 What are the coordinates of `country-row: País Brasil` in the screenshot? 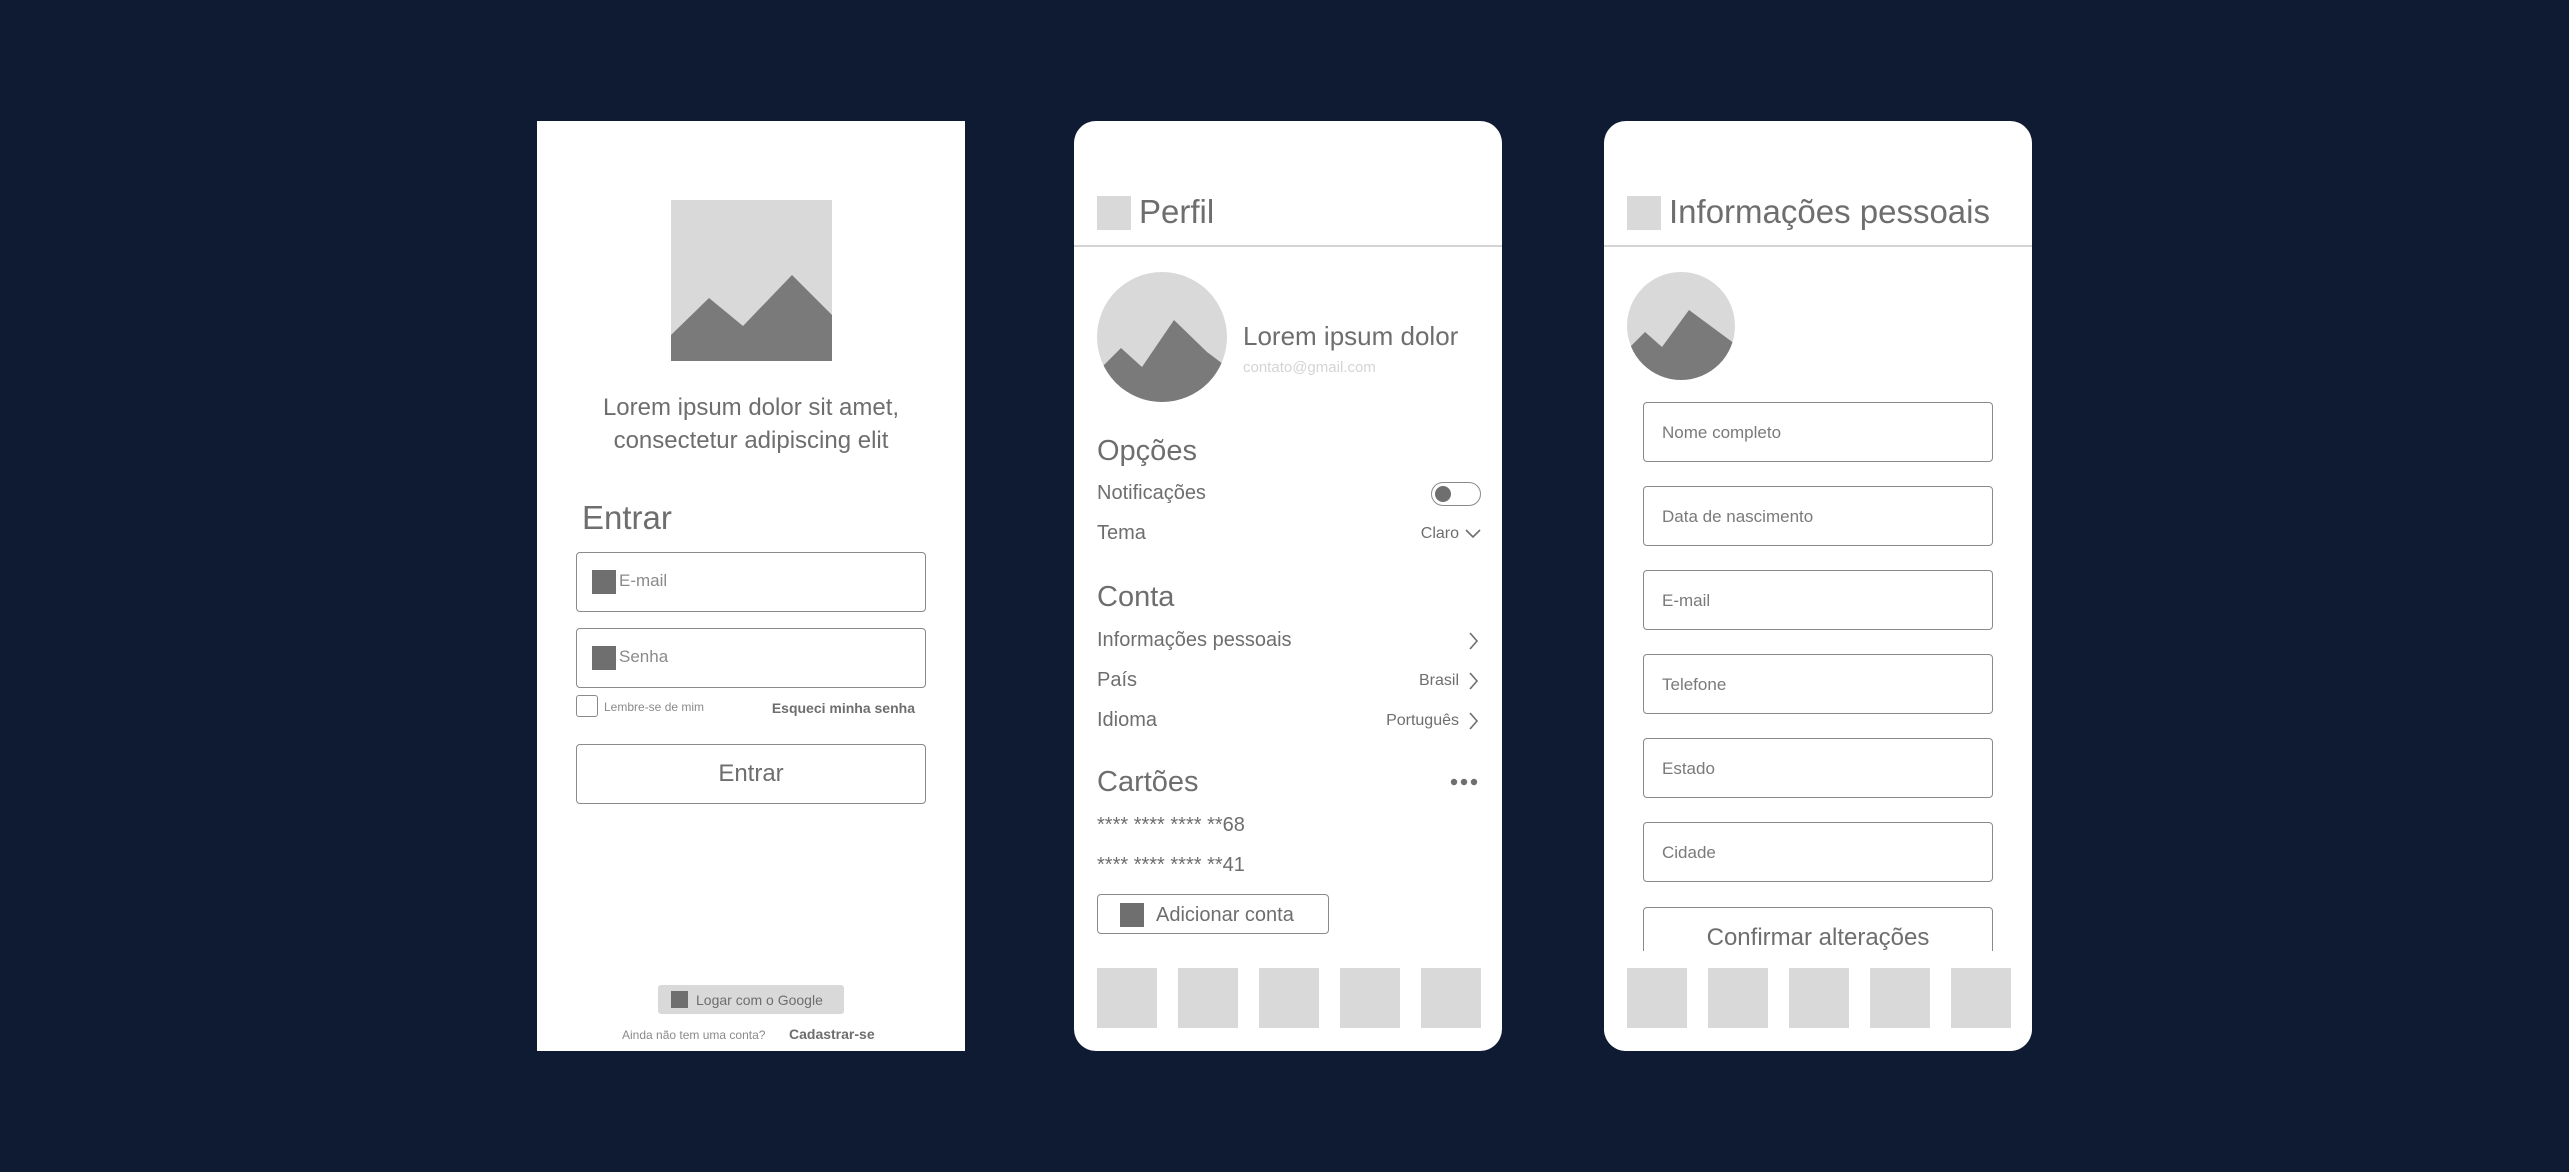 It's located at (1289, 681).